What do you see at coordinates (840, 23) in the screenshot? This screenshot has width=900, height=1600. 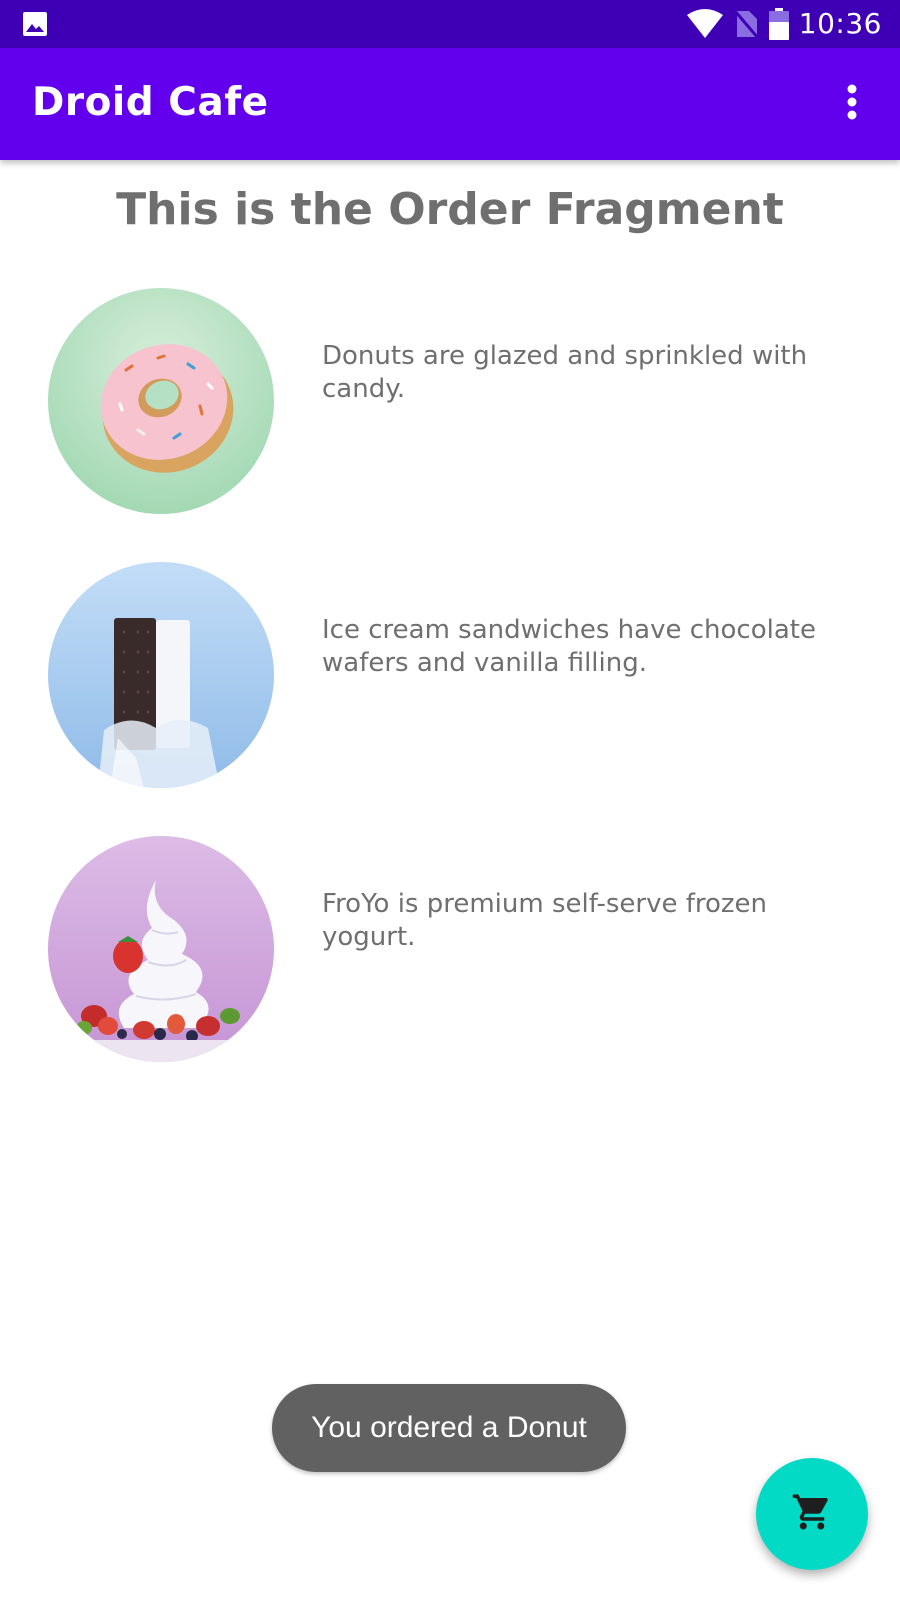 I see `status-time: 10:36` at bounding box center [840, 23].